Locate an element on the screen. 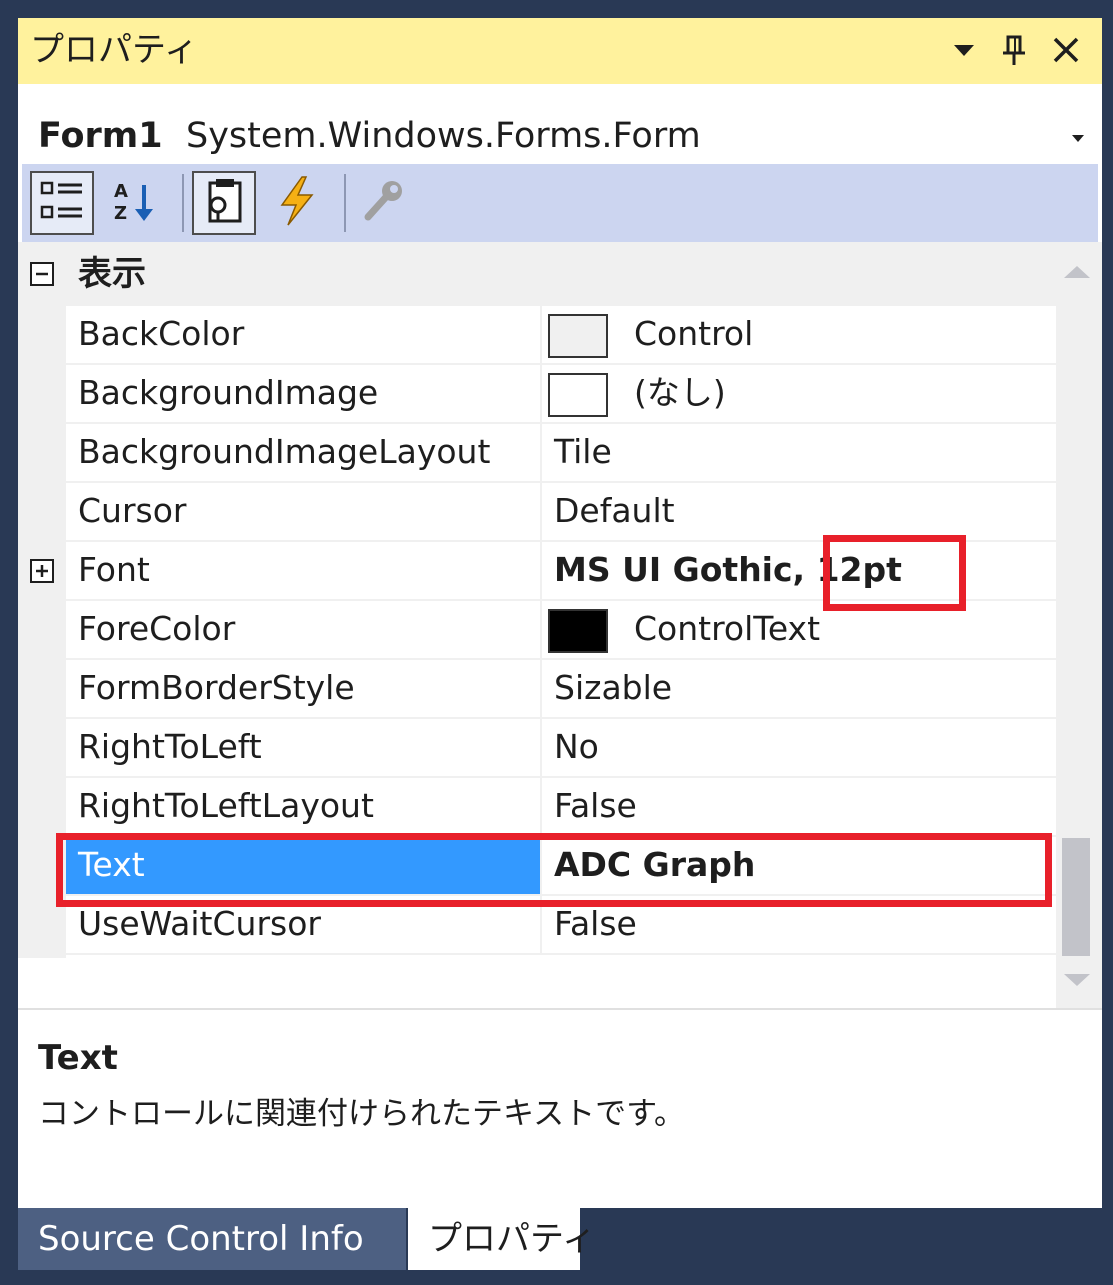 The width and height of the screenshot is (1113, 1285). property-row-backcolor: BackColor Control is located at coordinates (561, 335).